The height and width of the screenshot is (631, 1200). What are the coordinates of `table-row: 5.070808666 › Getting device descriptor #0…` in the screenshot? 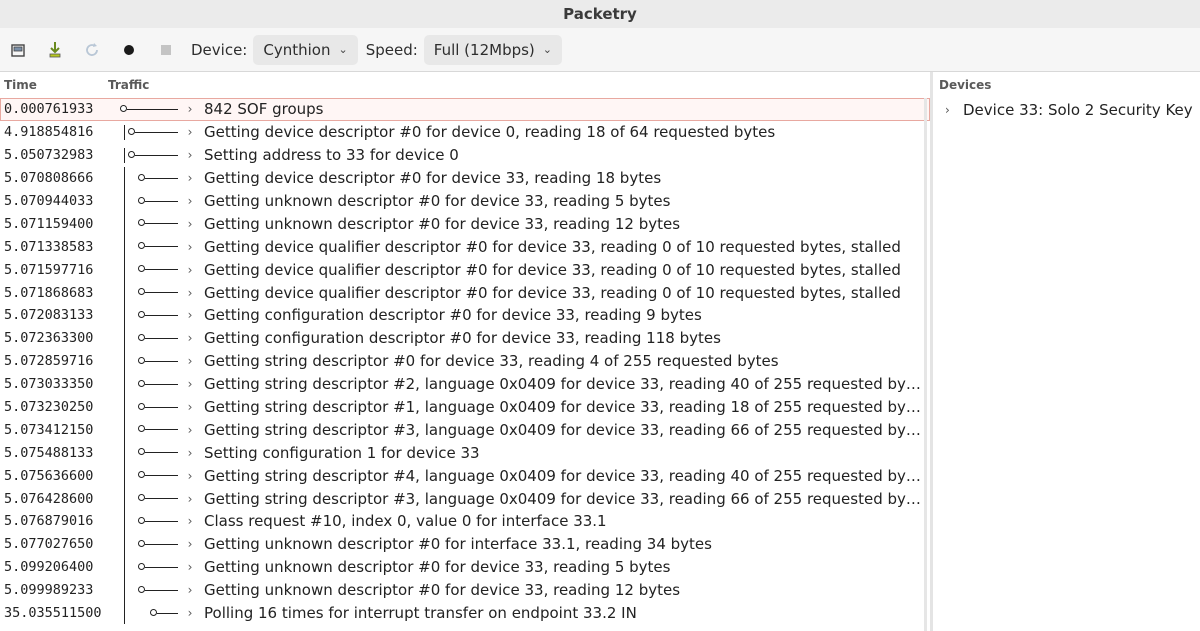 It's located at (465, 178).